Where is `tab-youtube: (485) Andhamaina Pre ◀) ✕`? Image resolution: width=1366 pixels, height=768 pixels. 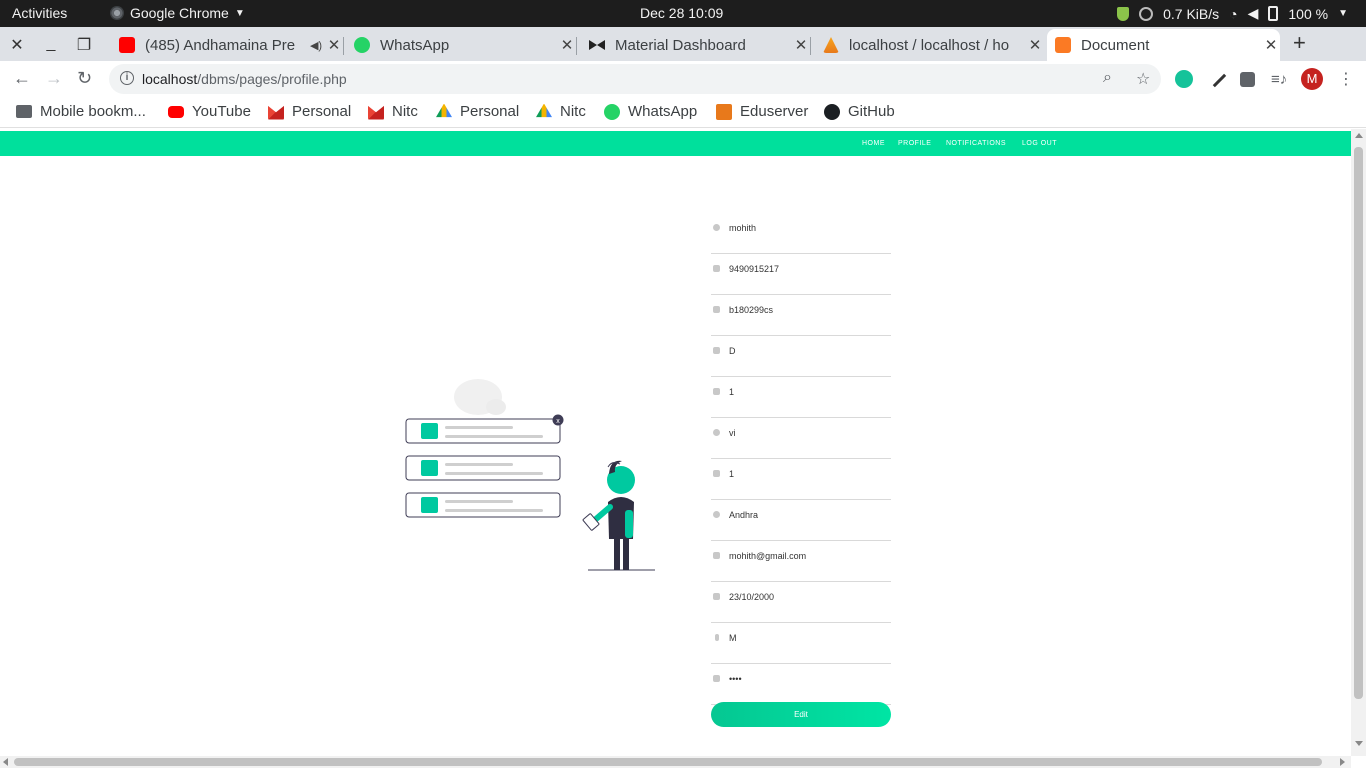 tab-youtube: (485) Andhamaina Pre ◀) ✕ is located at coordinates (227, 45).